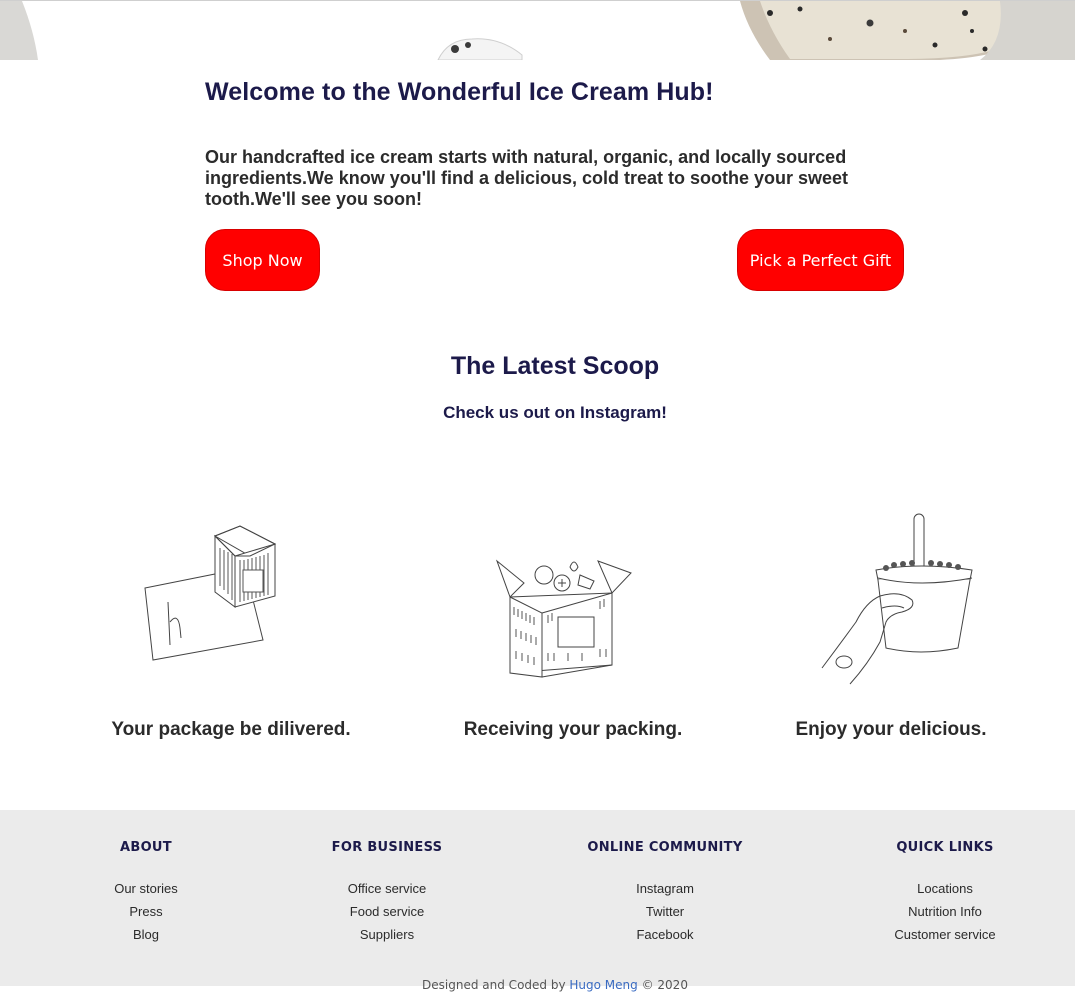 This screenshot has height=992, width=1075. What do you see at coordinates (555, 412) in the screenshot?
I see `instagram-subtitle: Check us out on Instagram!` at bounding box center [555, 412].